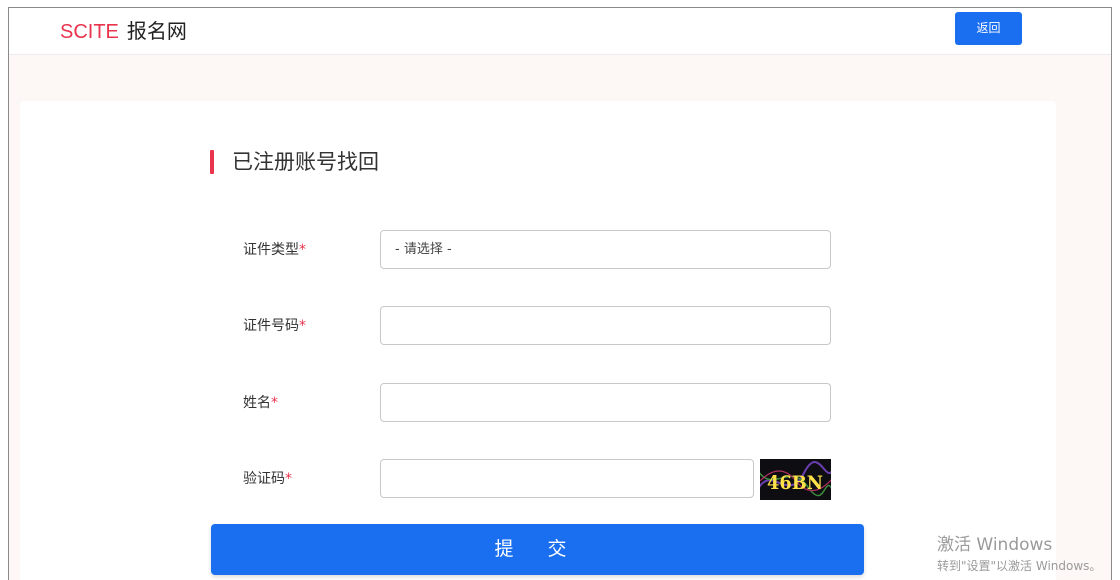 Image resolution: width=1120 pixels, height=580 pixels. What do you see at coordinates (212, 162) in the screenshot?
I see `title-accent-bar` at bounding box center [212, 162].